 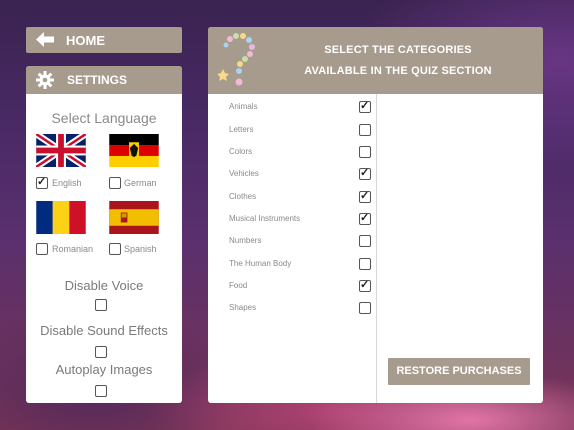 I want to click on category-label-vehicles: Vehicles, so click(x=244, y=173).